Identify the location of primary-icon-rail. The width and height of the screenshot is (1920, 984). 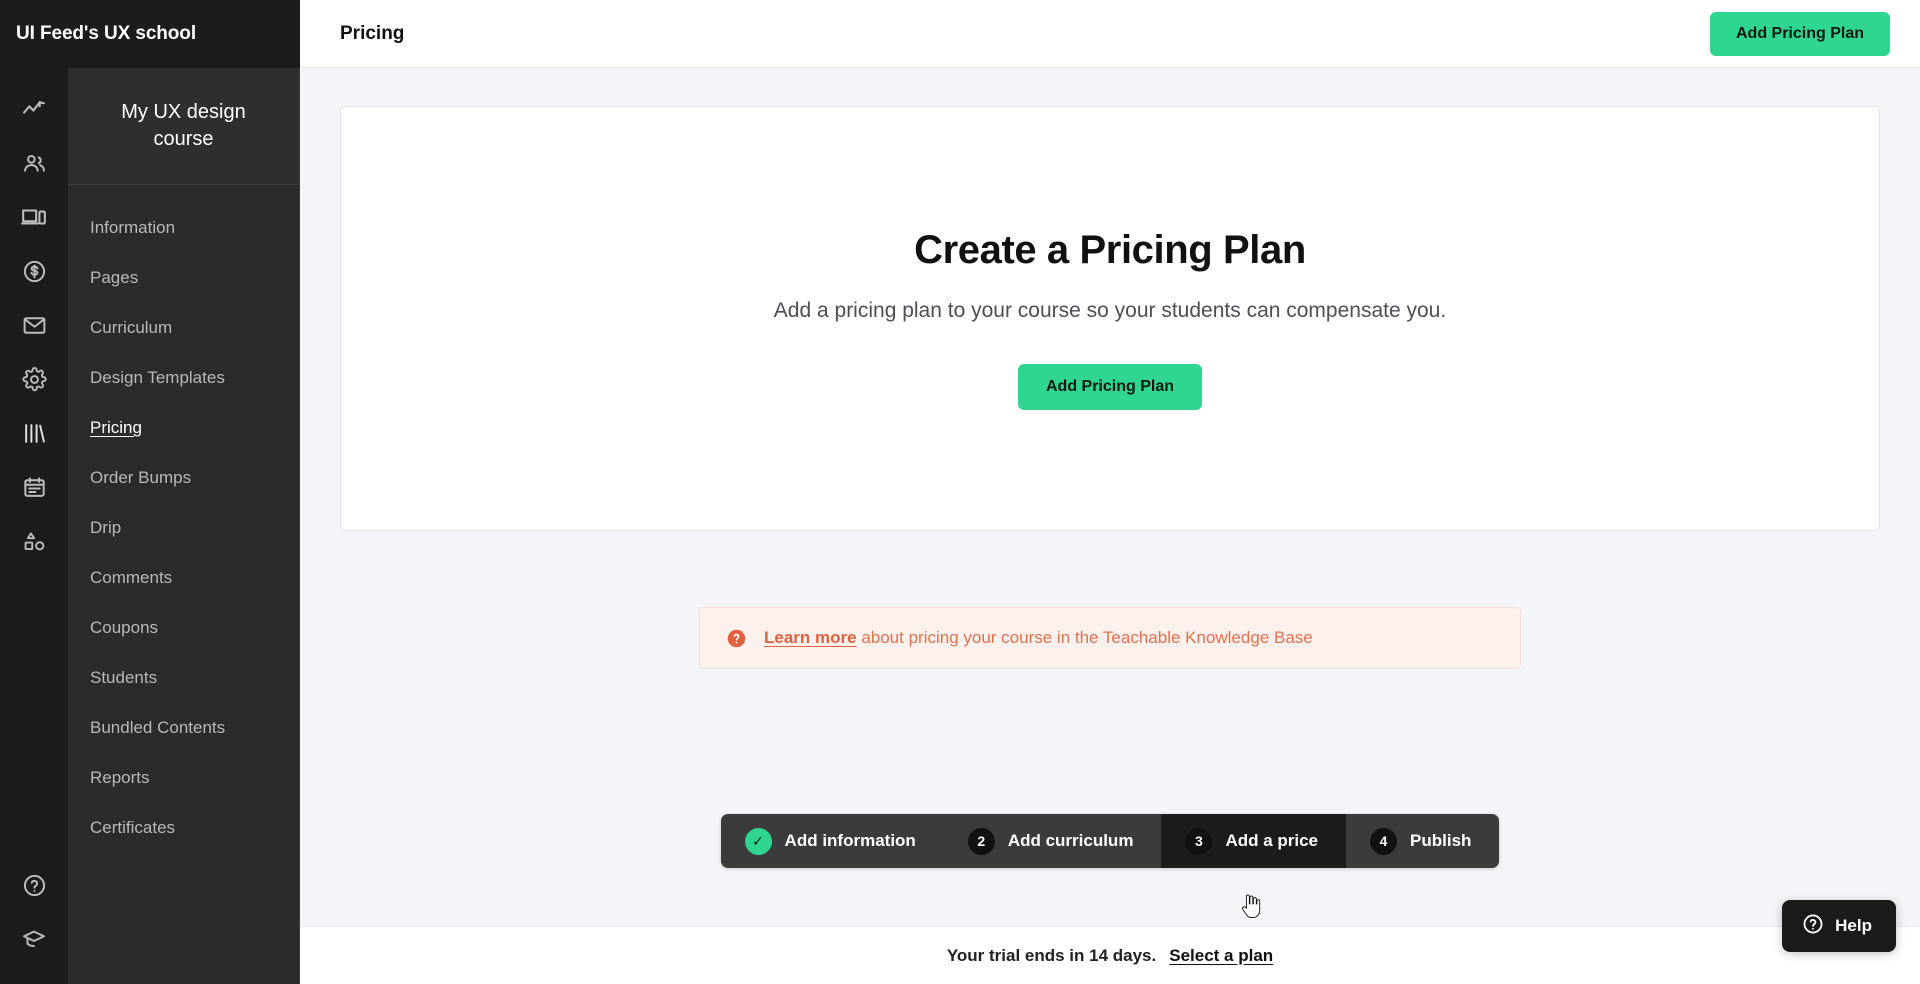
(34, 492).